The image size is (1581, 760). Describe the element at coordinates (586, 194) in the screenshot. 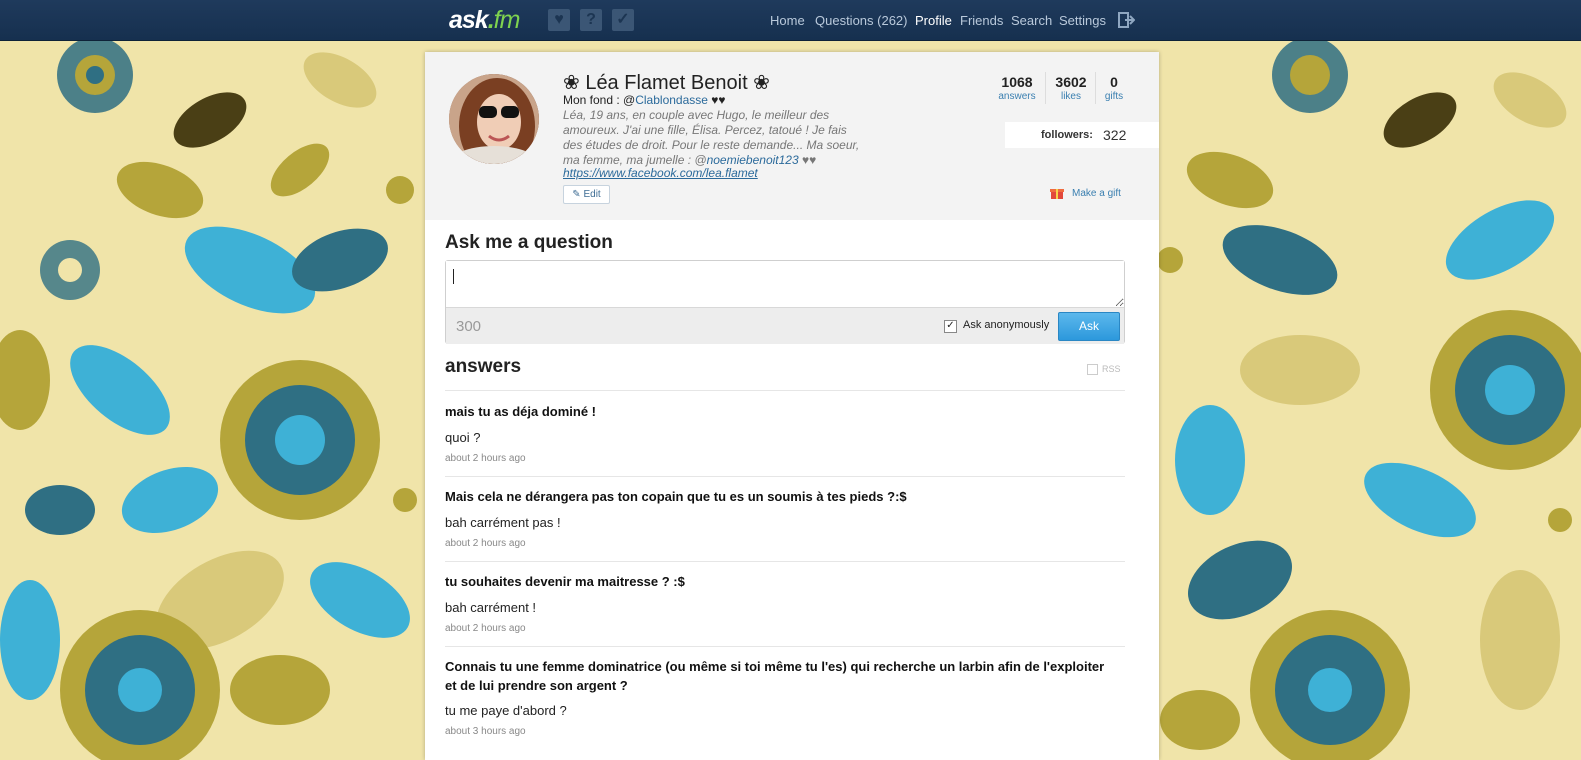

I see `edit-profile-button: ✎ Edit` at that location.